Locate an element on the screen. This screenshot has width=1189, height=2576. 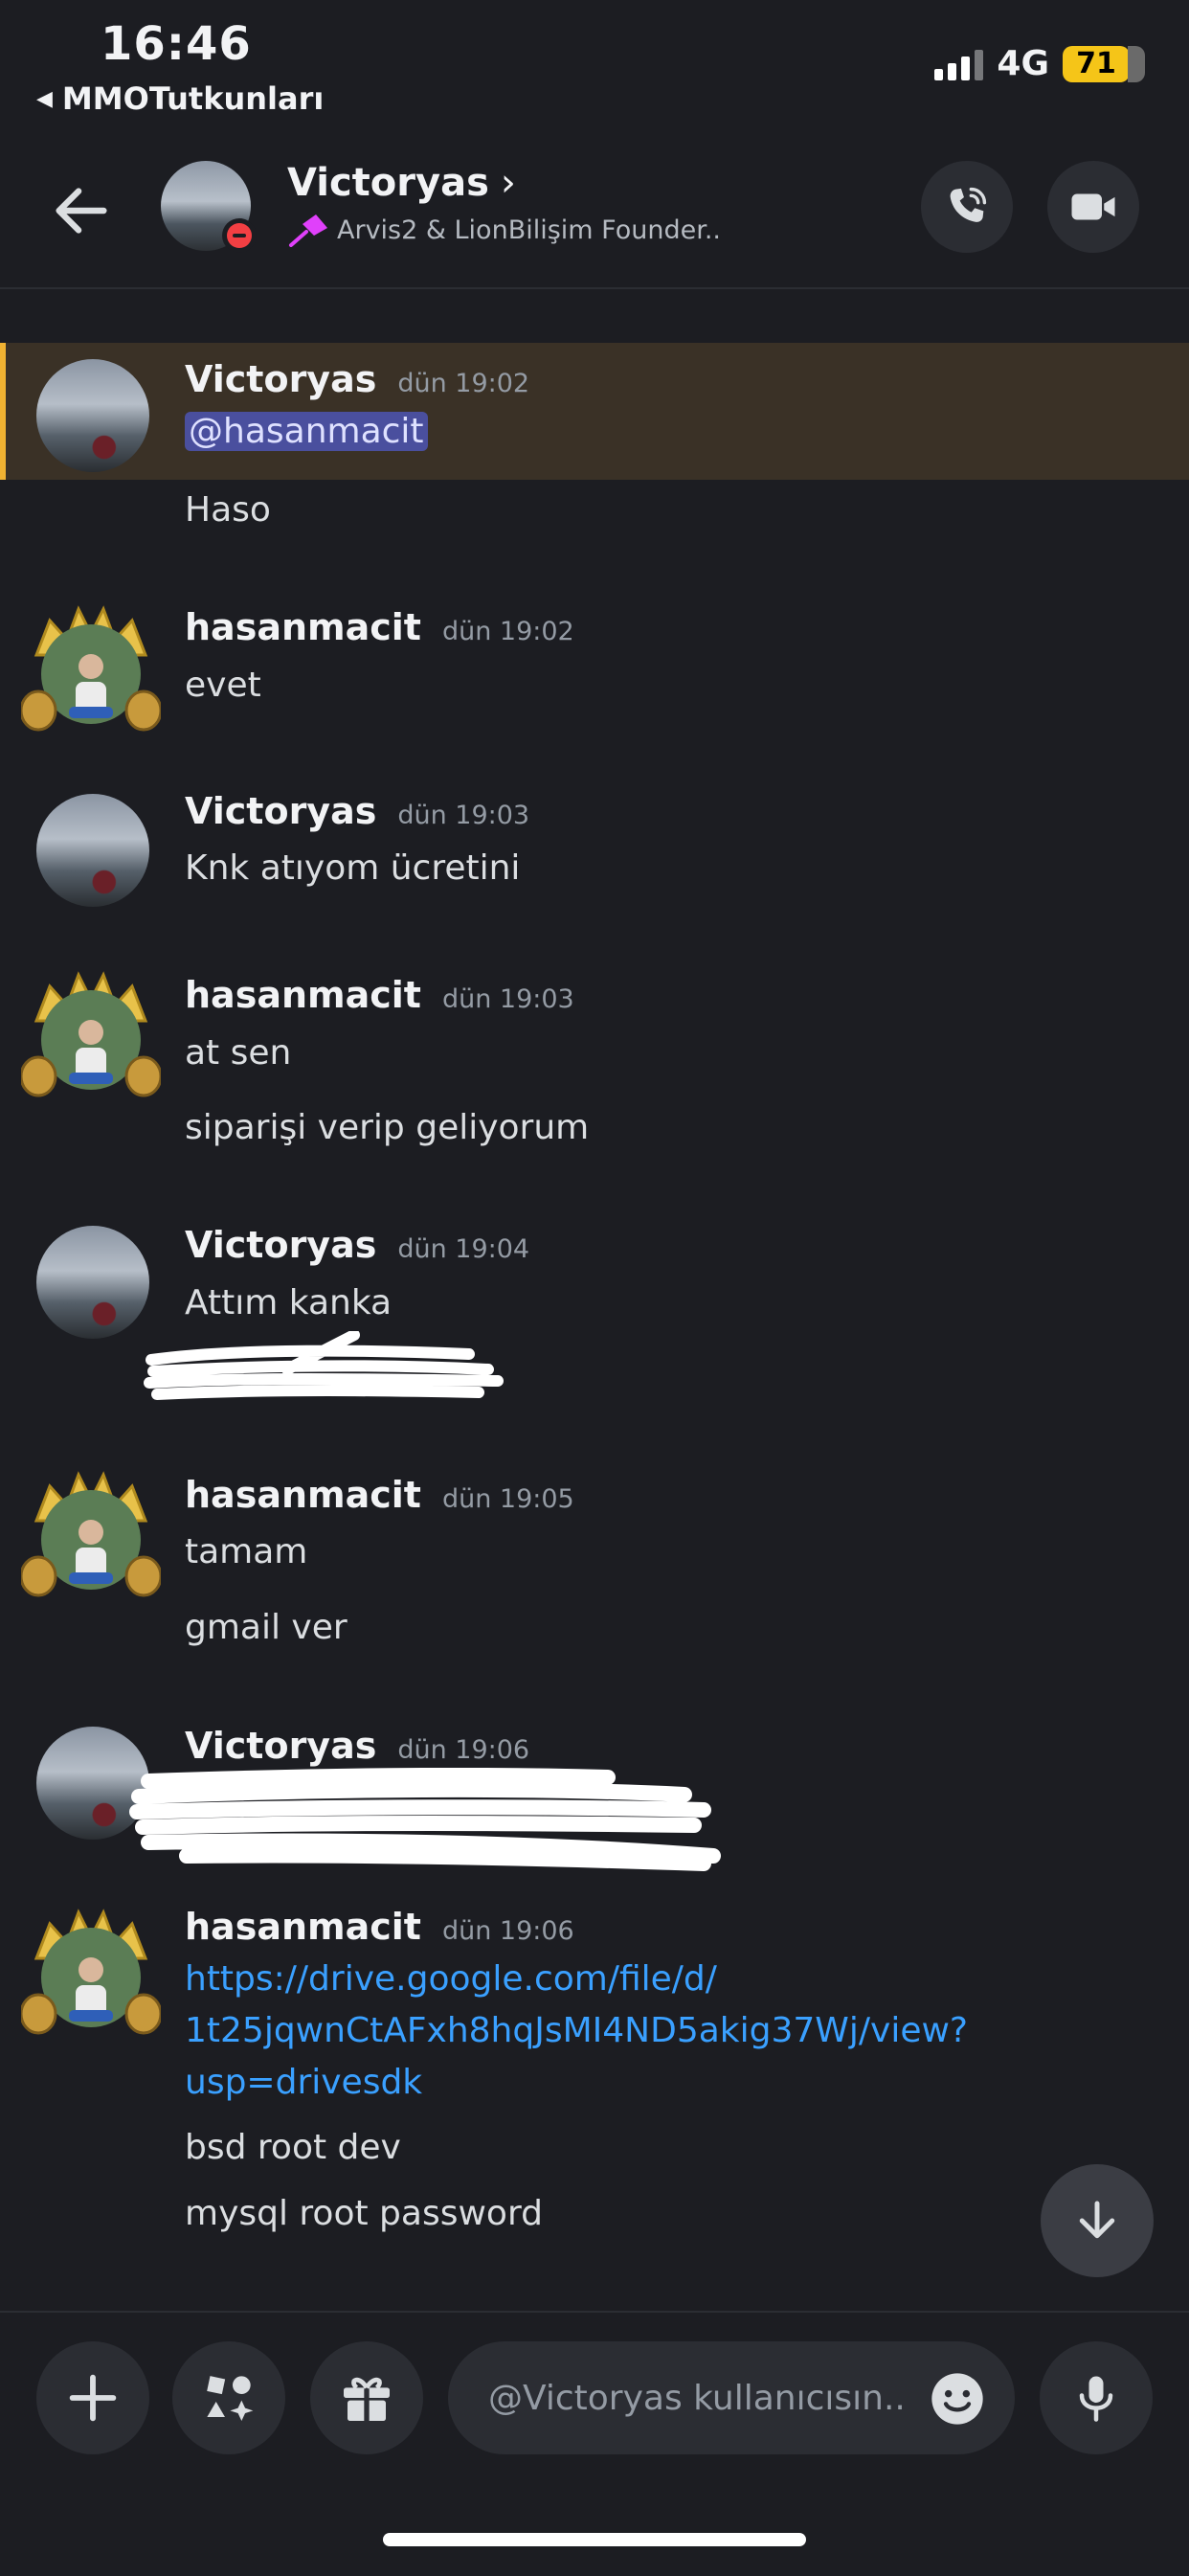
gift-icon is located at coordinates (367, 2399).